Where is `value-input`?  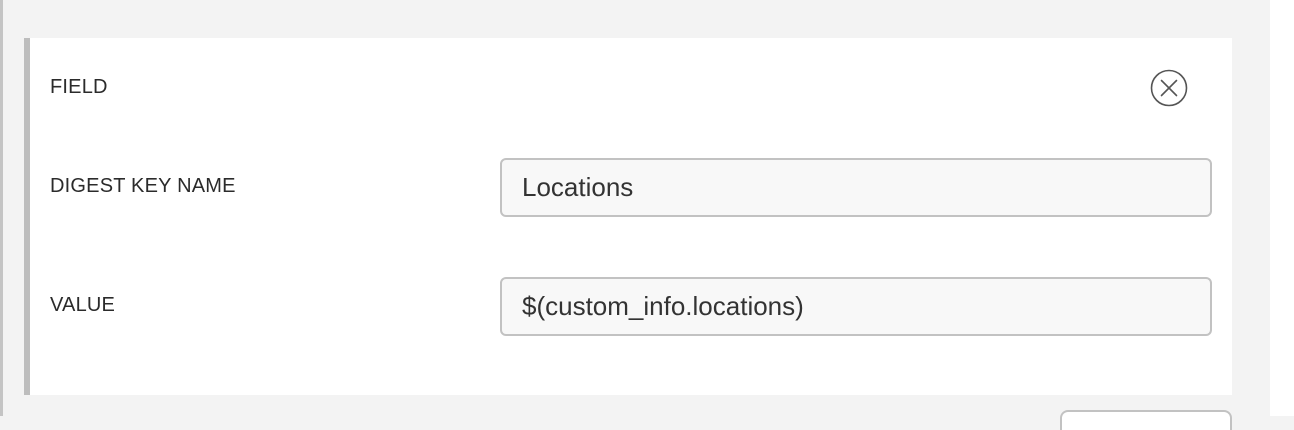
value-input is located at coordinates (856, 306).